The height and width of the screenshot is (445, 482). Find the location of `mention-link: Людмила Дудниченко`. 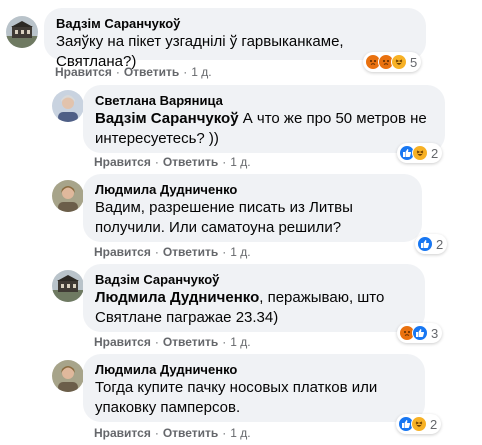

mention-link: Людмила Дудниченко is located at coordinates (177, 297).